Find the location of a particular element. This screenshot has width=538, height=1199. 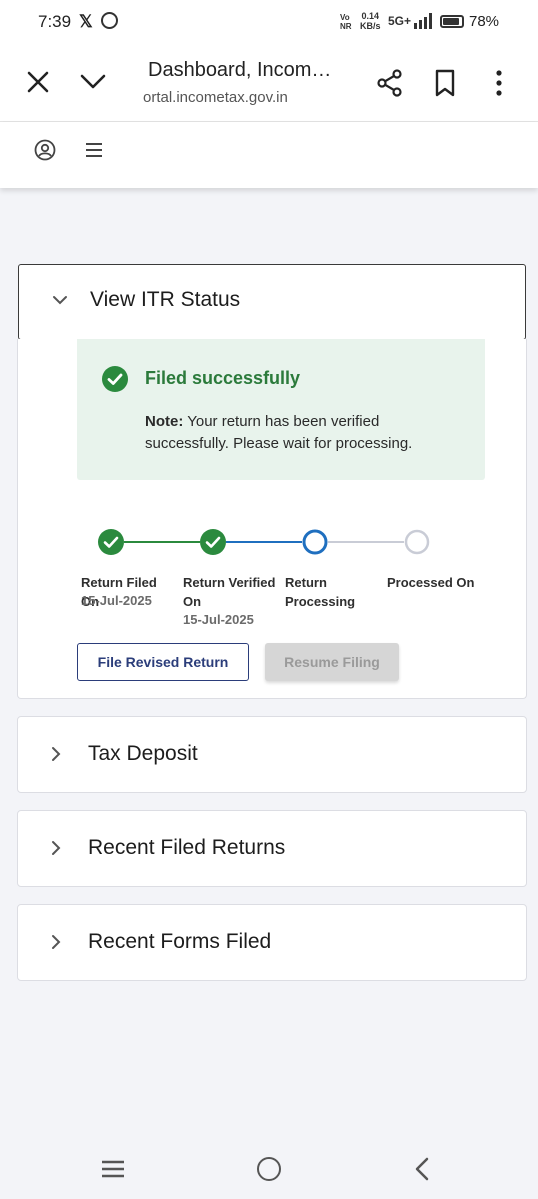

whatsapp-icon is located at coordinates (109, 20).